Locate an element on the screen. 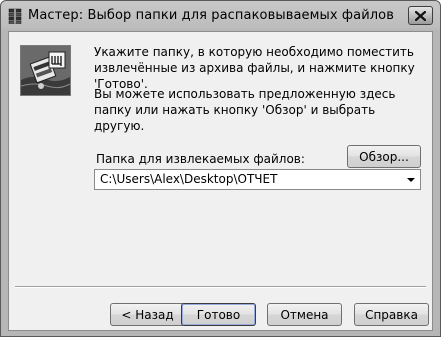  help-button: Справка is located at coordinates (391, 314).